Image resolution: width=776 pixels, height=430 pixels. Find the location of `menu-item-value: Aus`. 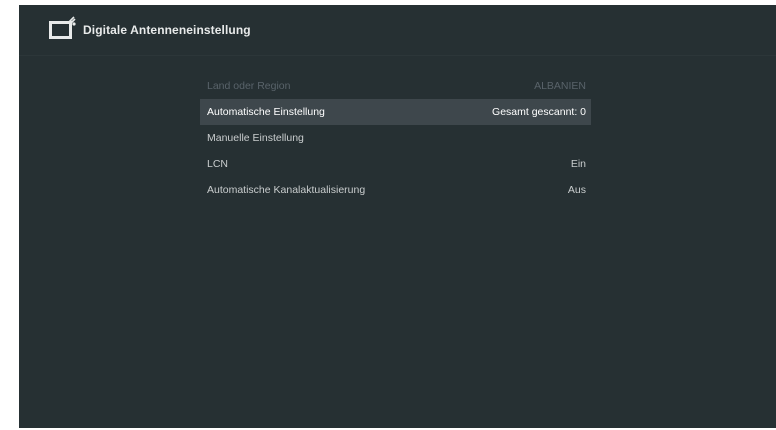

menu-item-value: Aus is located at coordinates (576, 190).